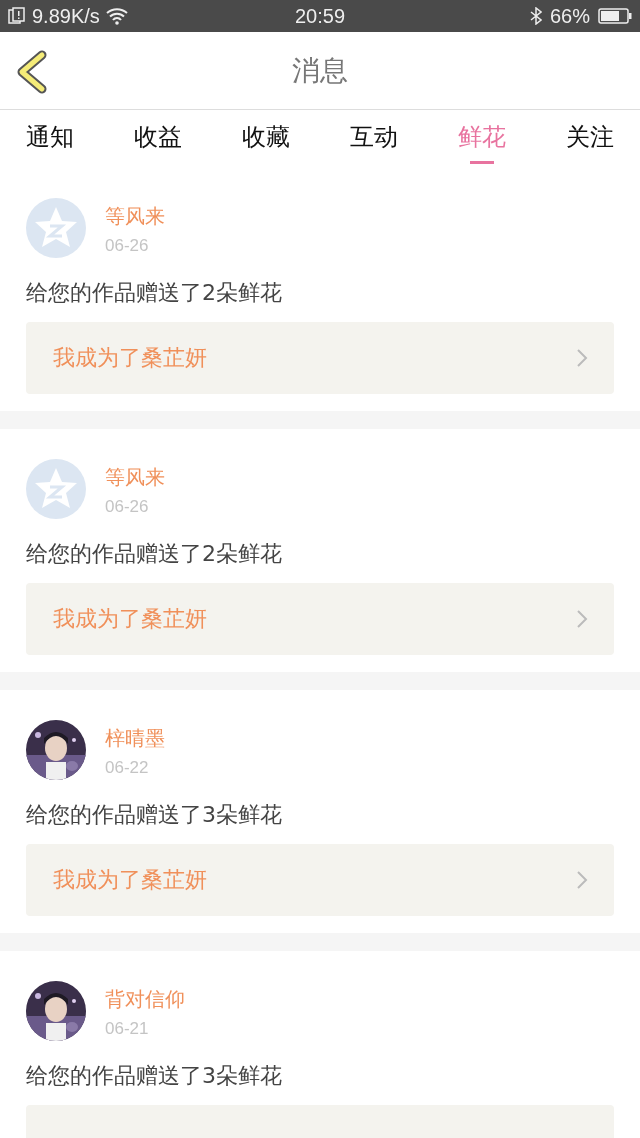 This screenshot has height=1138, width=640. What do you see at coordinates (374, 139) in the screenshot?
I see `tab: 互动` at bounding box center [374, 139].